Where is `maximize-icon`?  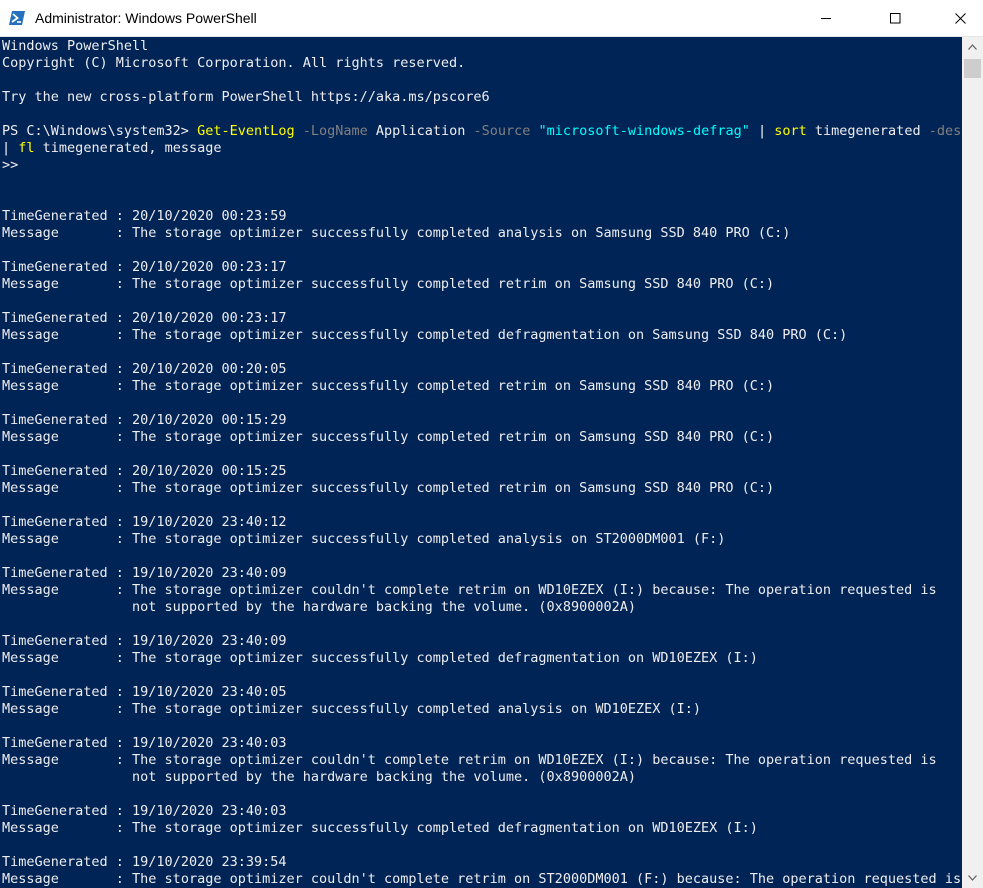
maximize-icon is located at coordinates (895, 18).